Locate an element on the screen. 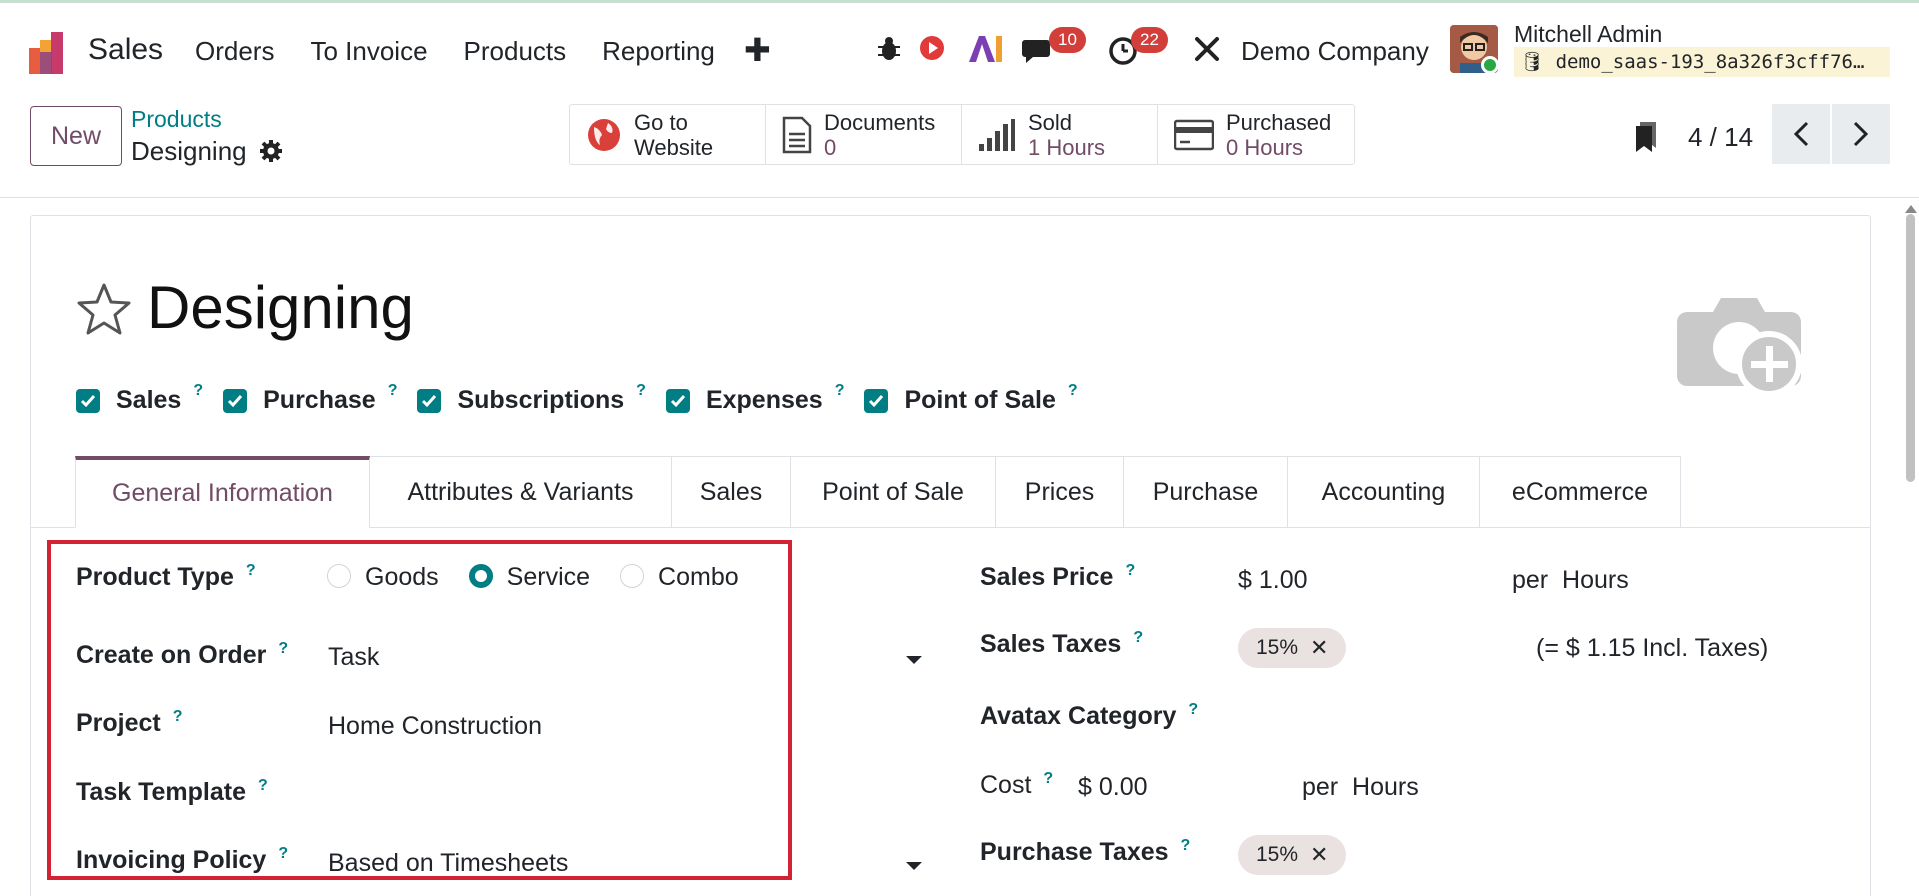 The width and height of the screenshot is (1919, 896). checkbox-sales: Sales ? is located at coordinates (139, 398).